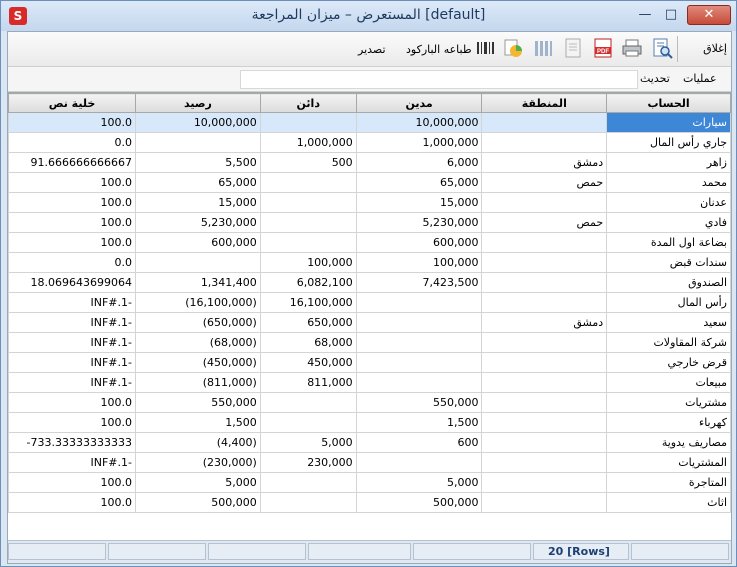 This screenshot has height=567, width=737. Describe the element at coordinates (700, 78) in the screenshot. I see `menu-operations: عمليات` at that location.